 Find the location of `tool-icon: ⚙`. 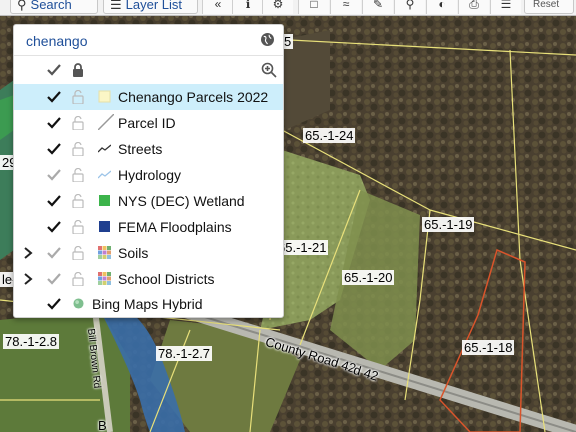

tool-icon: ⚙ is located at coordinates (277, 7).